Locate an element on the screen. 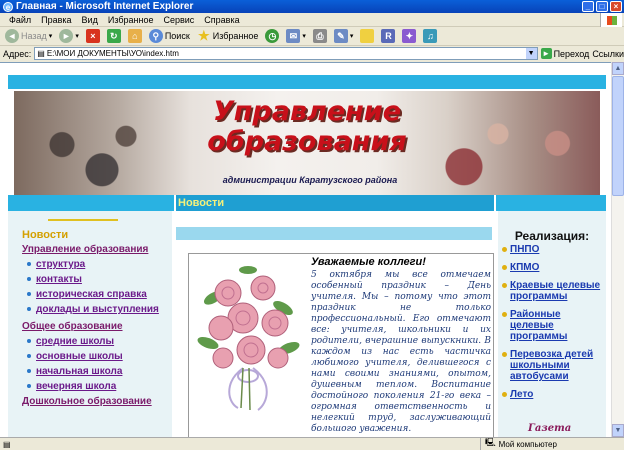  nav-contacts: контакты is located at coordinates (98, 279).